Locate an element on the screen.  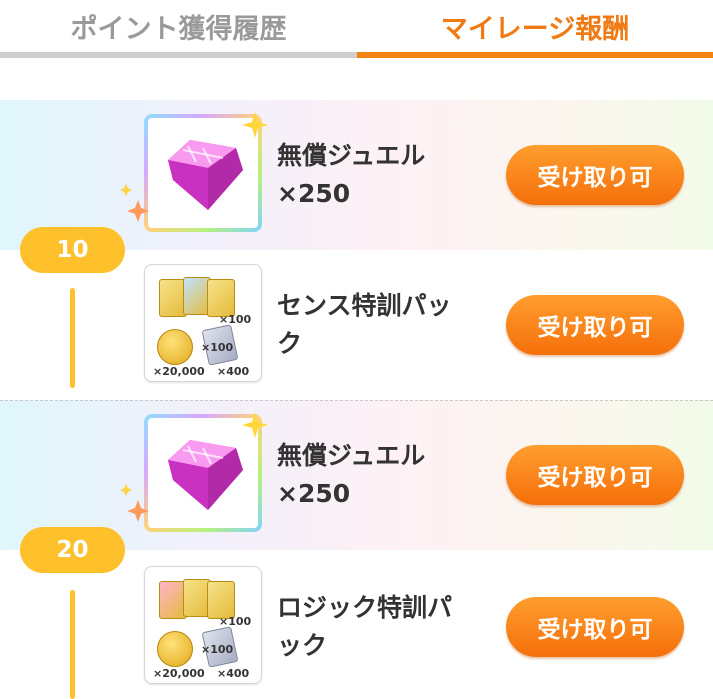
tab-underline-active is located at coordinates (535, 55).